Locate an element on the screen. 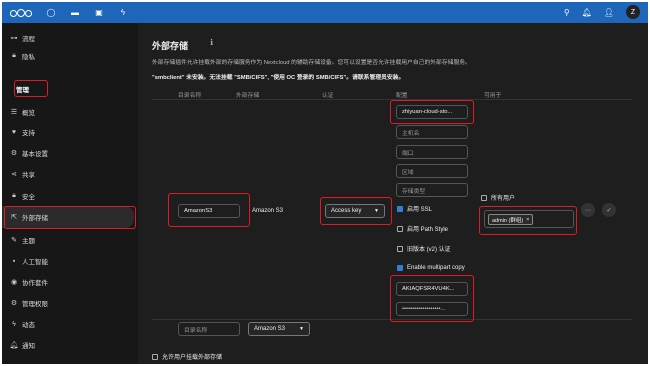  group-chip: admin (群组) × is located at coordinates (511, 219).